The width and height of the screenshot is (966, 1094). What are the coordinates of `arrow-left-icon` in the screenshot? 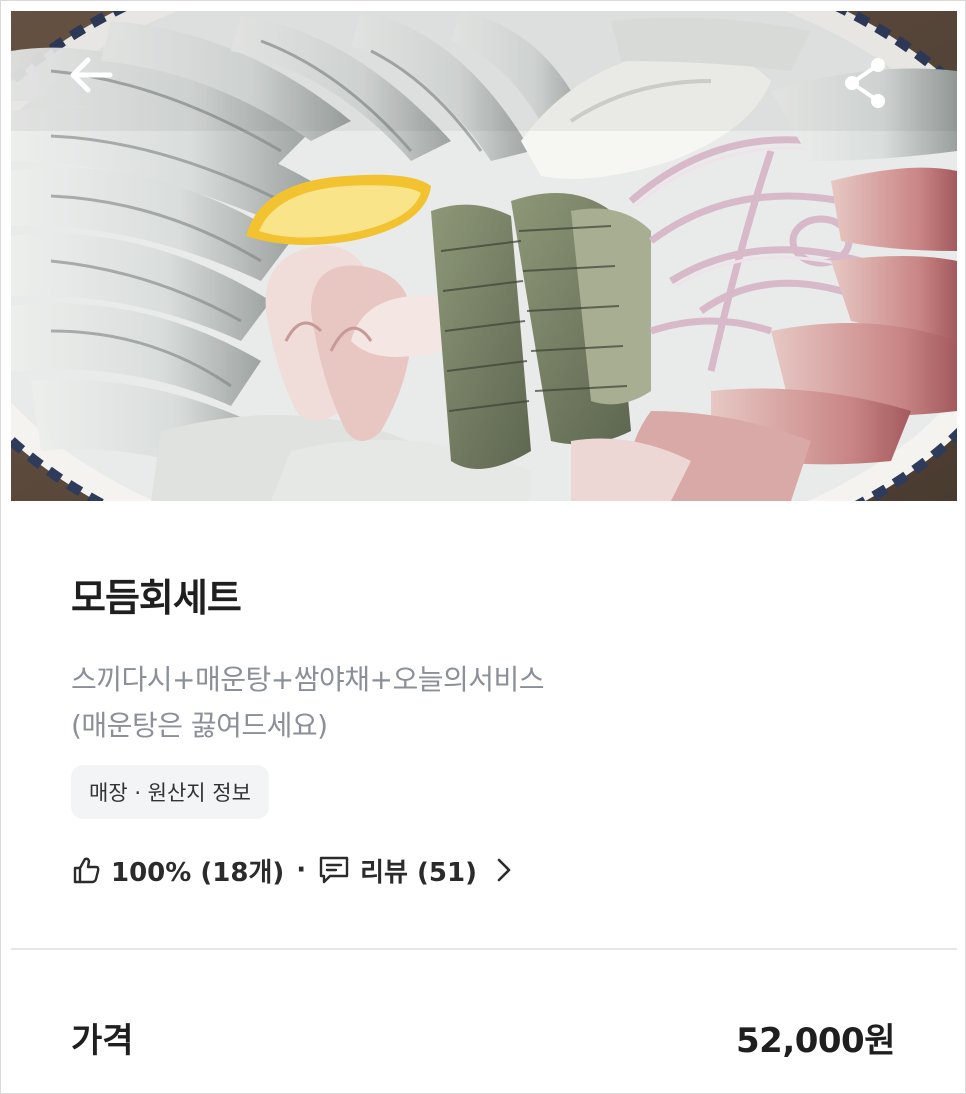 It's located at (91, 75).